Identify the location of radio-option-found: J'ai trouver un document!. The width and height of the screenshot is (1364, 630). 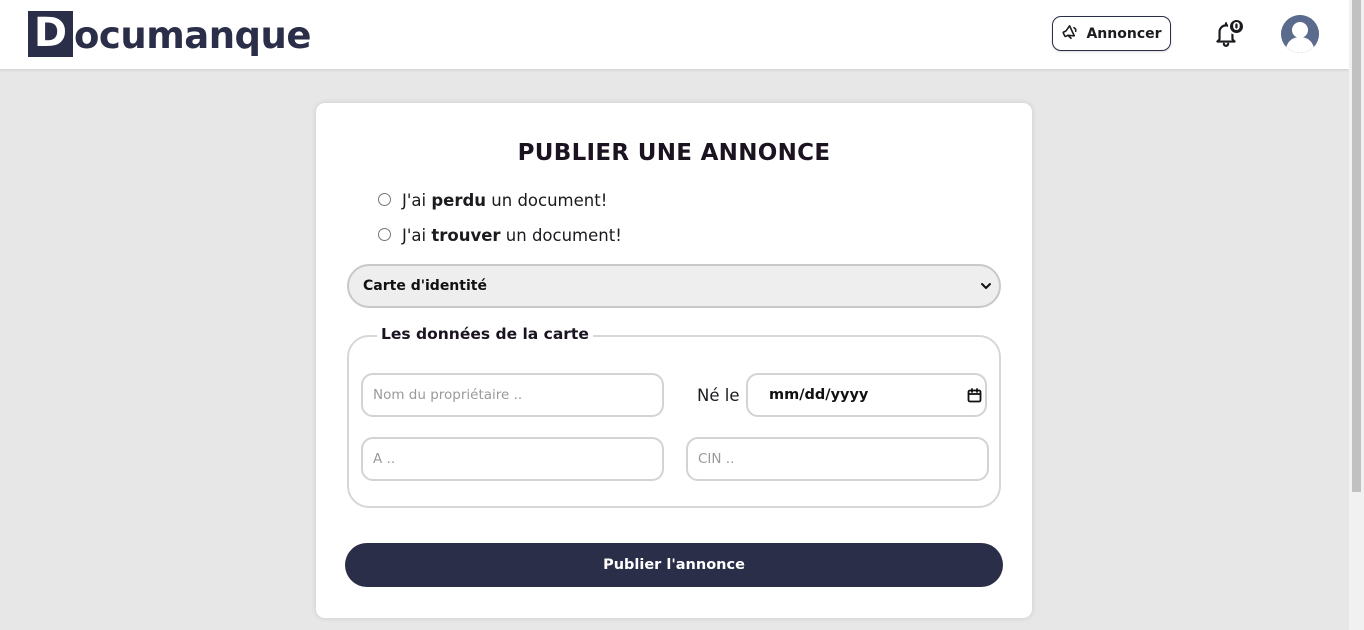
(500, 235).